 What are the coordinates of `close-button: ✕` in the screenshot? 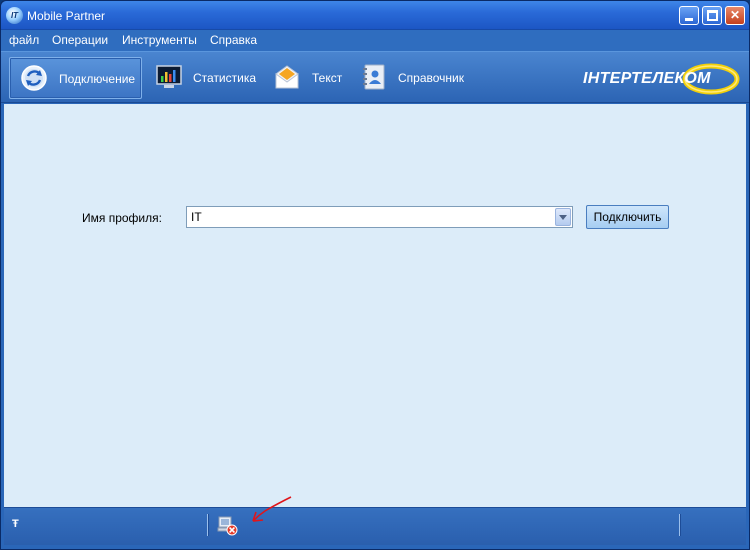 It's located at (735, 15).